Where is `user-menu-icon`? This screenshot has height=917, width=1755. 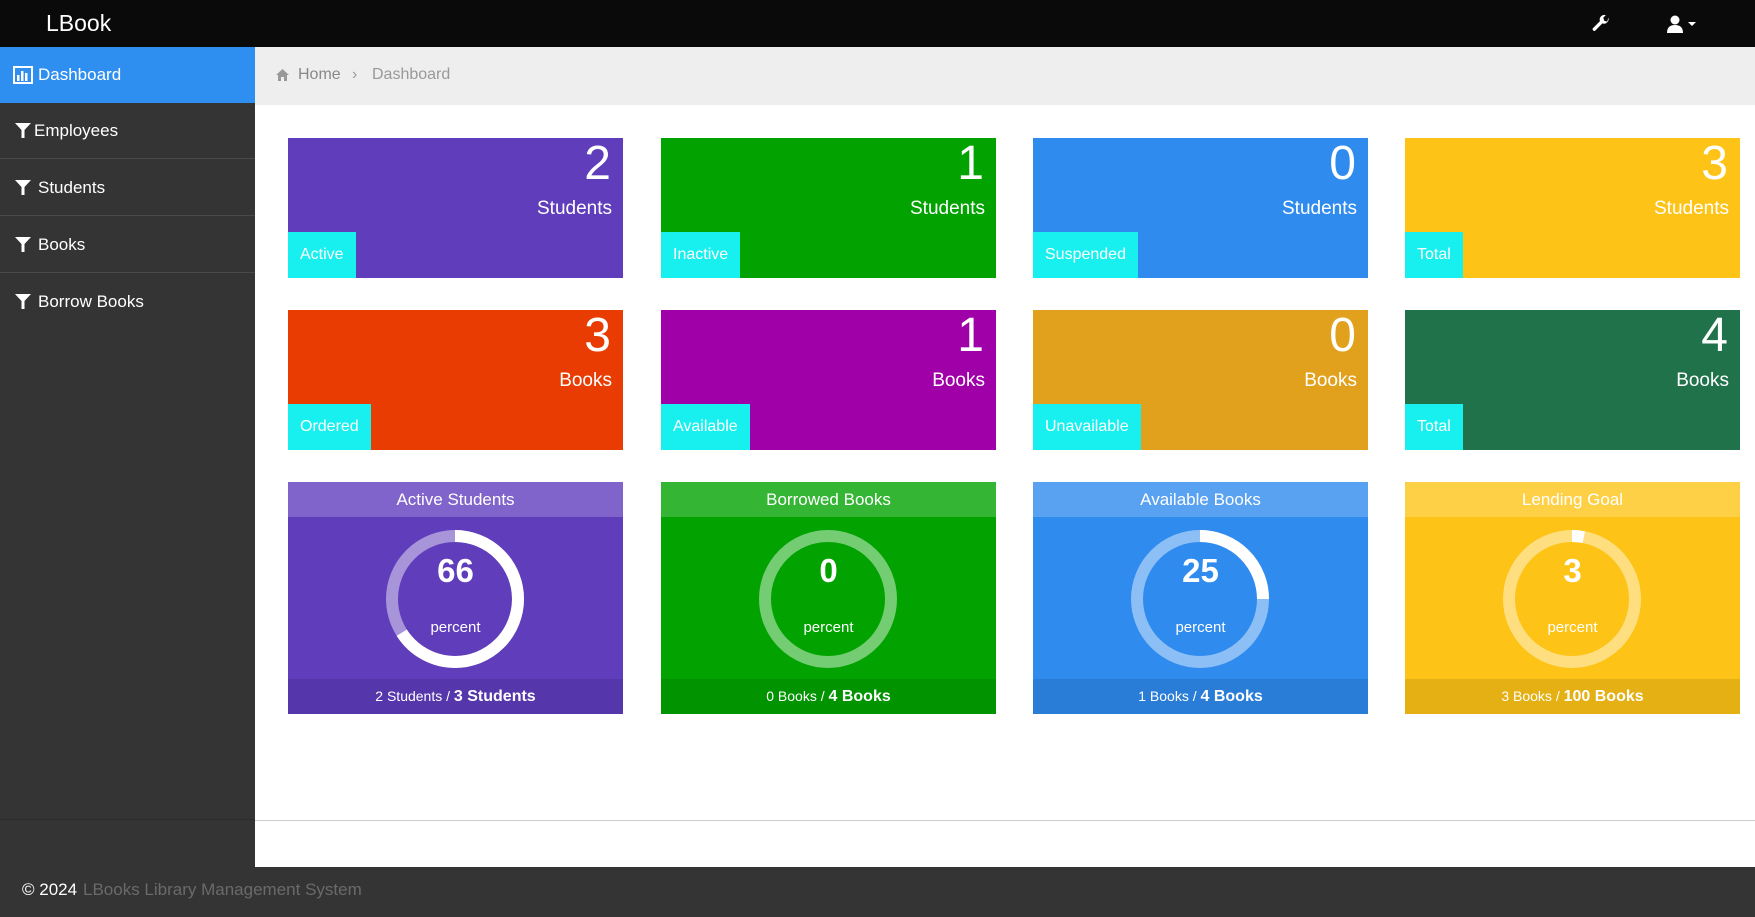
user-menu-icon is located at coordinates (1683, 24).